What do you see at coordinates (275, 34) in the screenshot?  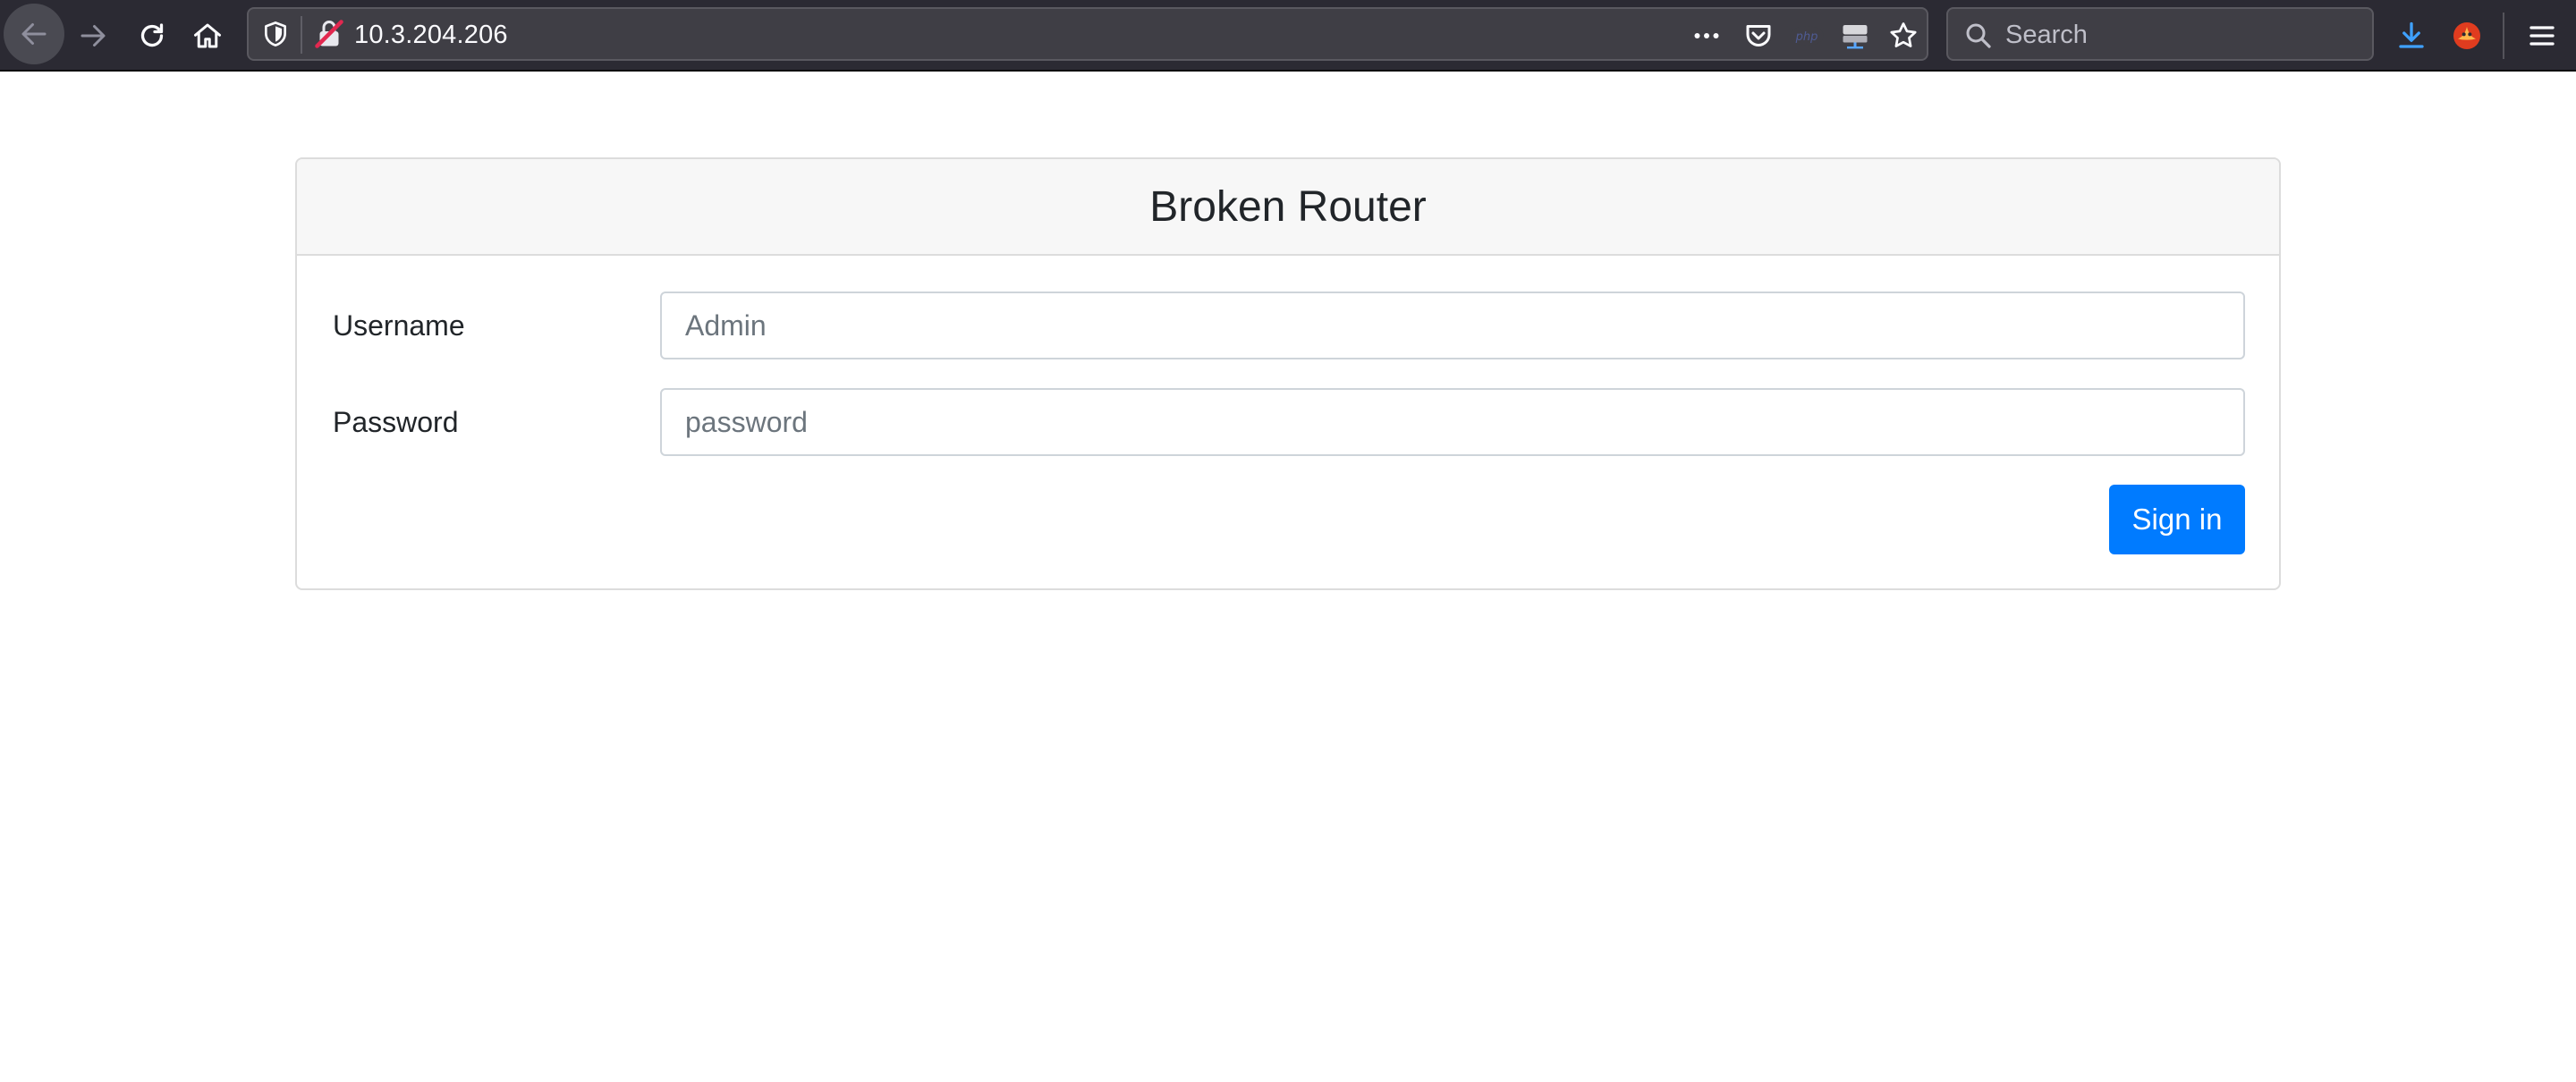 I see `shield-icon` at bounding box center [275, 34].